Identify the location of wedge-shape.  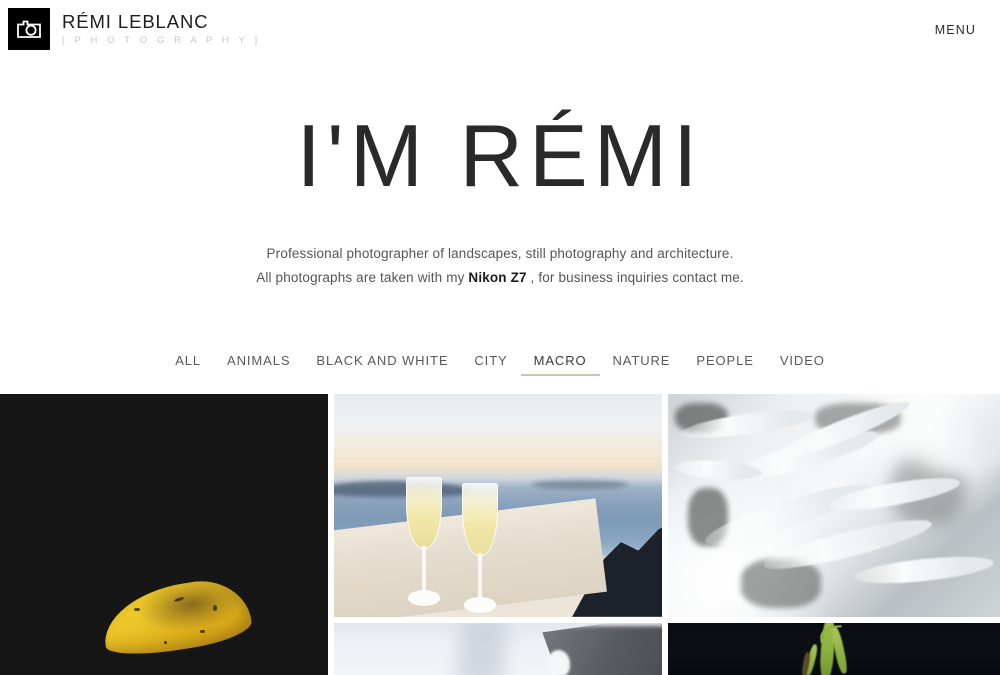
(175, 617).